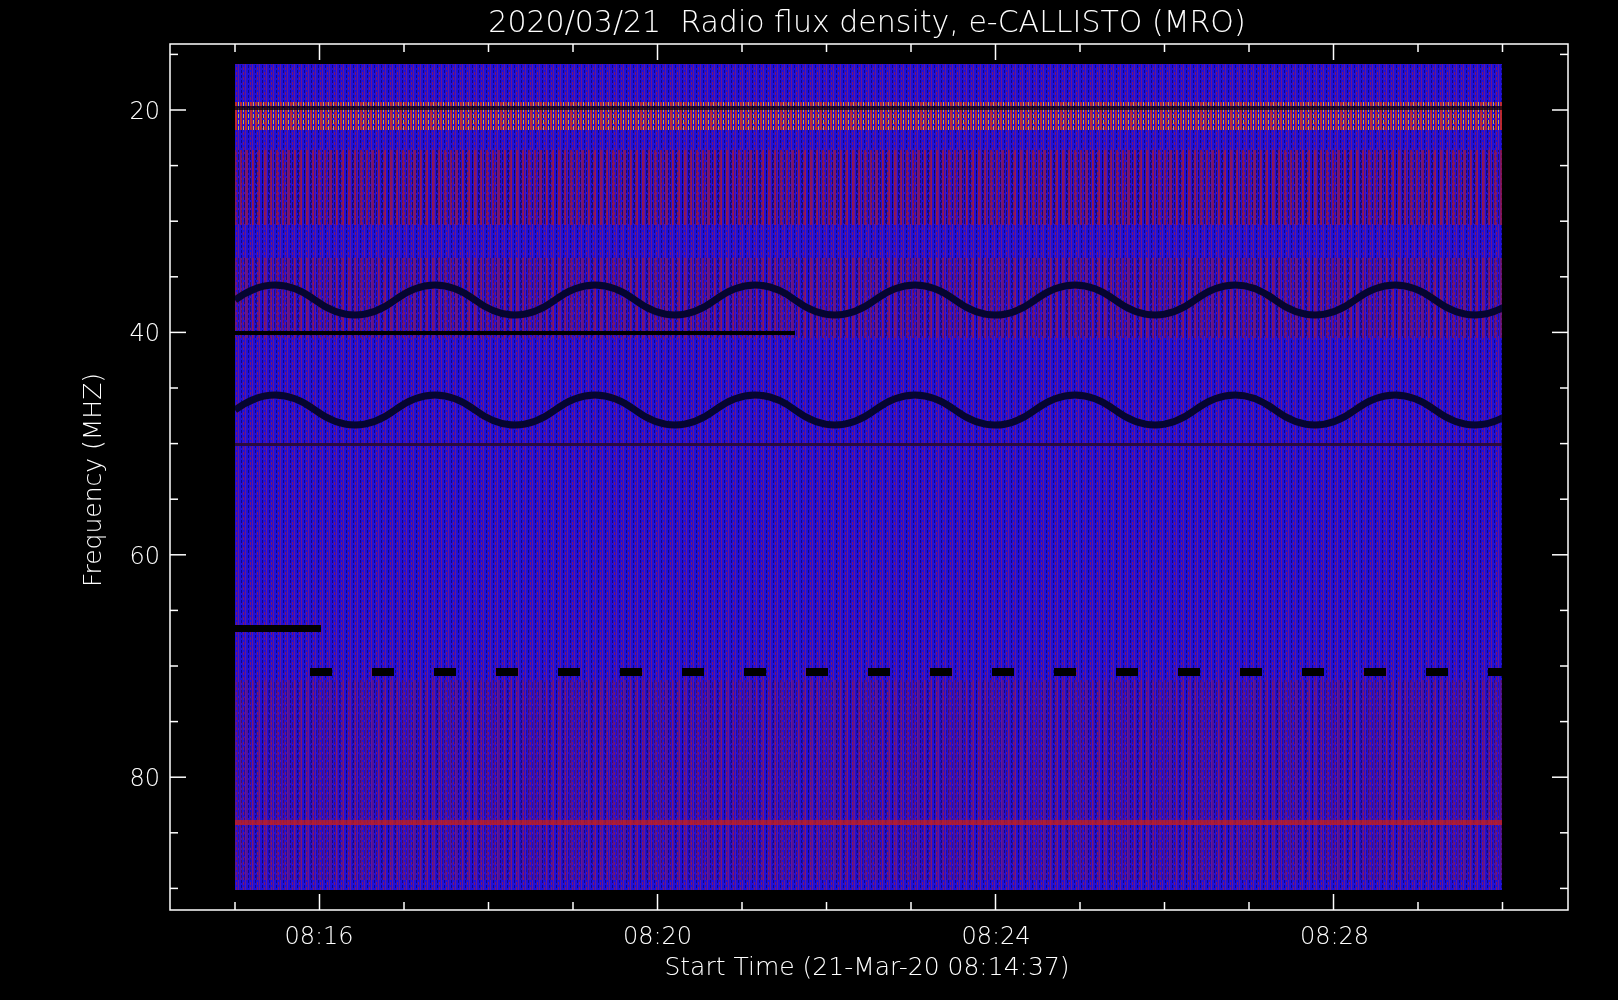  I want to click on x-tick-label: 08:28, so click(1334, 936).